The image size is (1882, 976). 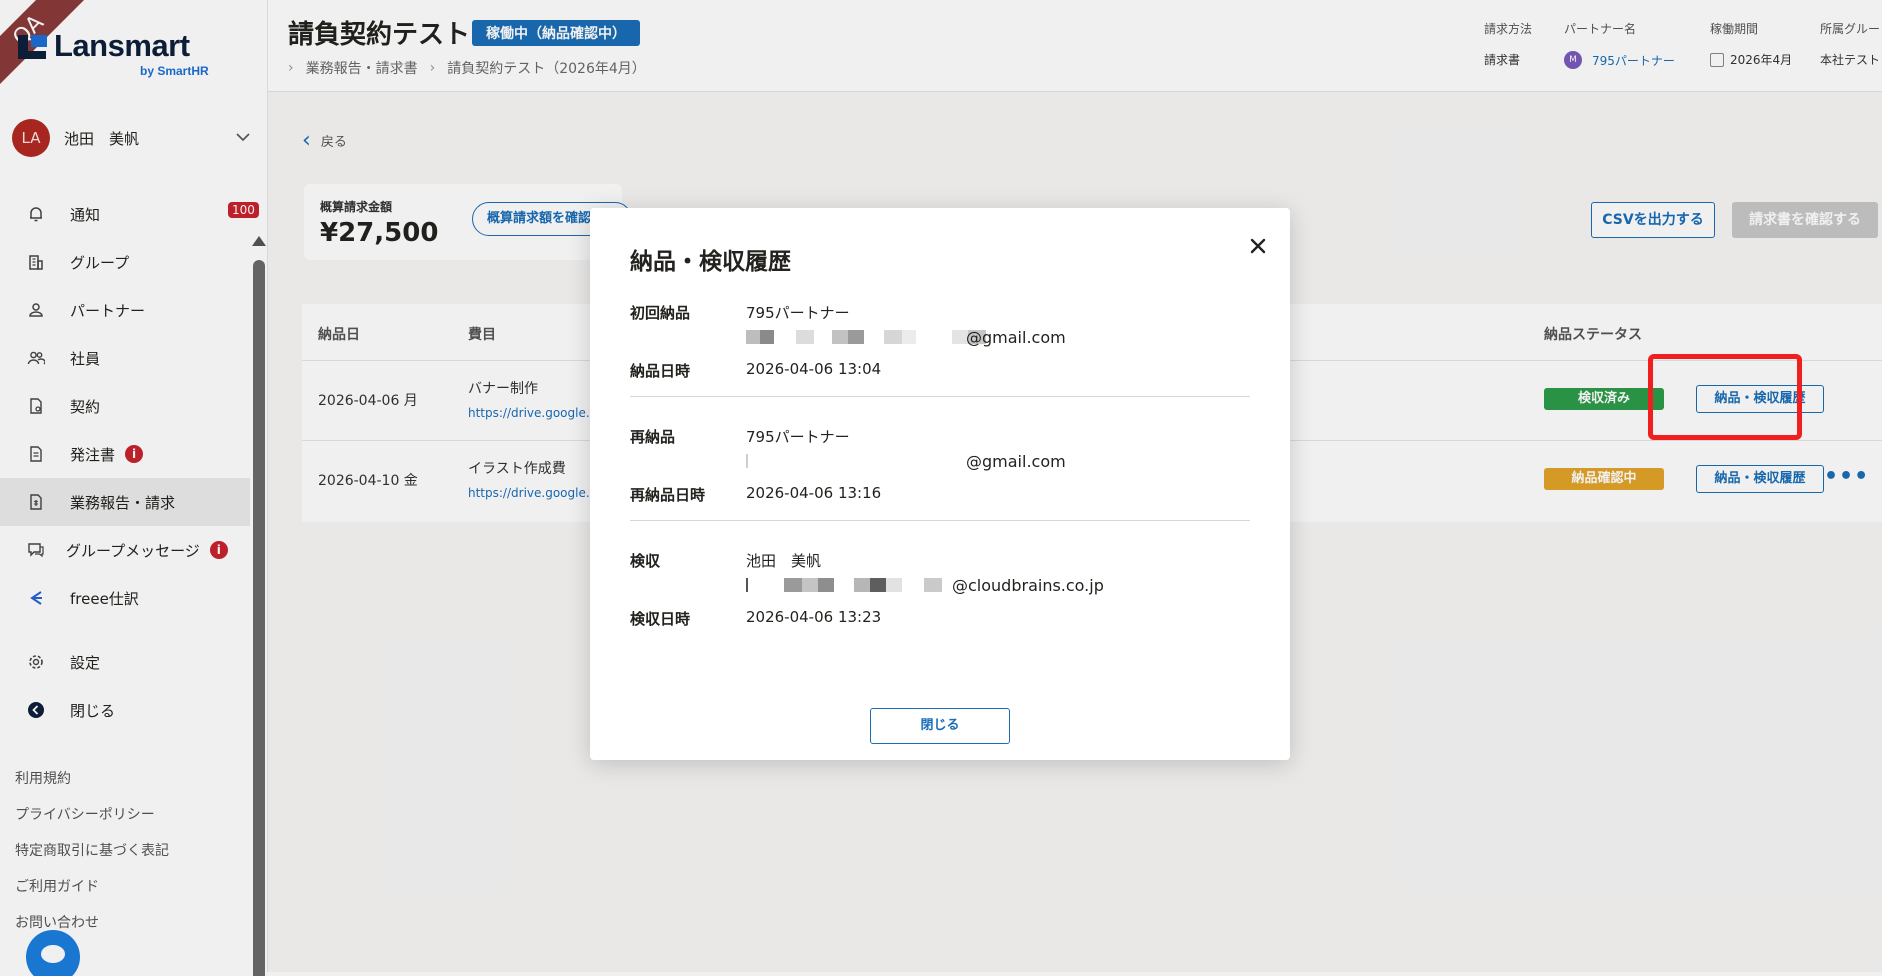 What do you see at coordinates (1028, 585) in the screenshot?
I see `email-domain: @cloudbrains.co.jp` at bounding box center [1028, 585].